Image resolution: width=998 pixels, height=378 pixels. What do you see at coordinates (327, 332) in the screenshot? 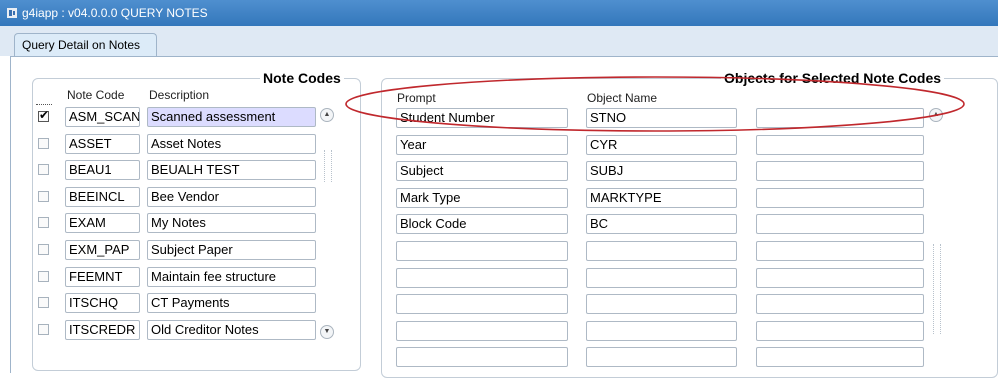
I see `note-codes-scroll-down-icon: ▼` at bounding box center [327, 332].